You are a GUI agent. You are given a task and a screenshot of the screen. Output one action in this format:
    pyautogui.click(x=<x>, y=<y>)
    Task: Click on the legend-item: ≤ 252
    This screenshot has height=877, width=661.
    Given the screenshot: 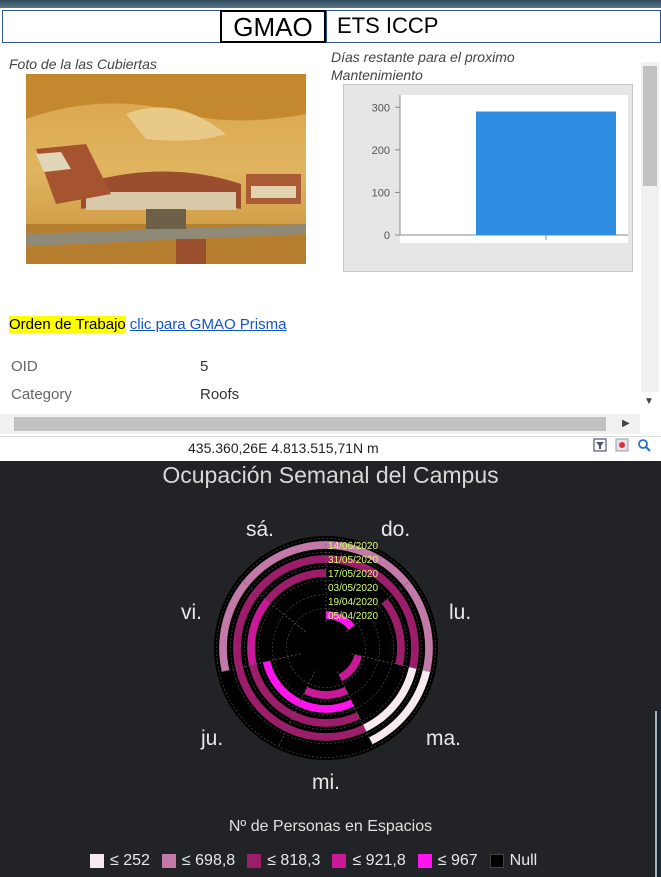 What is the action you would take?
    pyautogui.click(x=120, y=861)
    